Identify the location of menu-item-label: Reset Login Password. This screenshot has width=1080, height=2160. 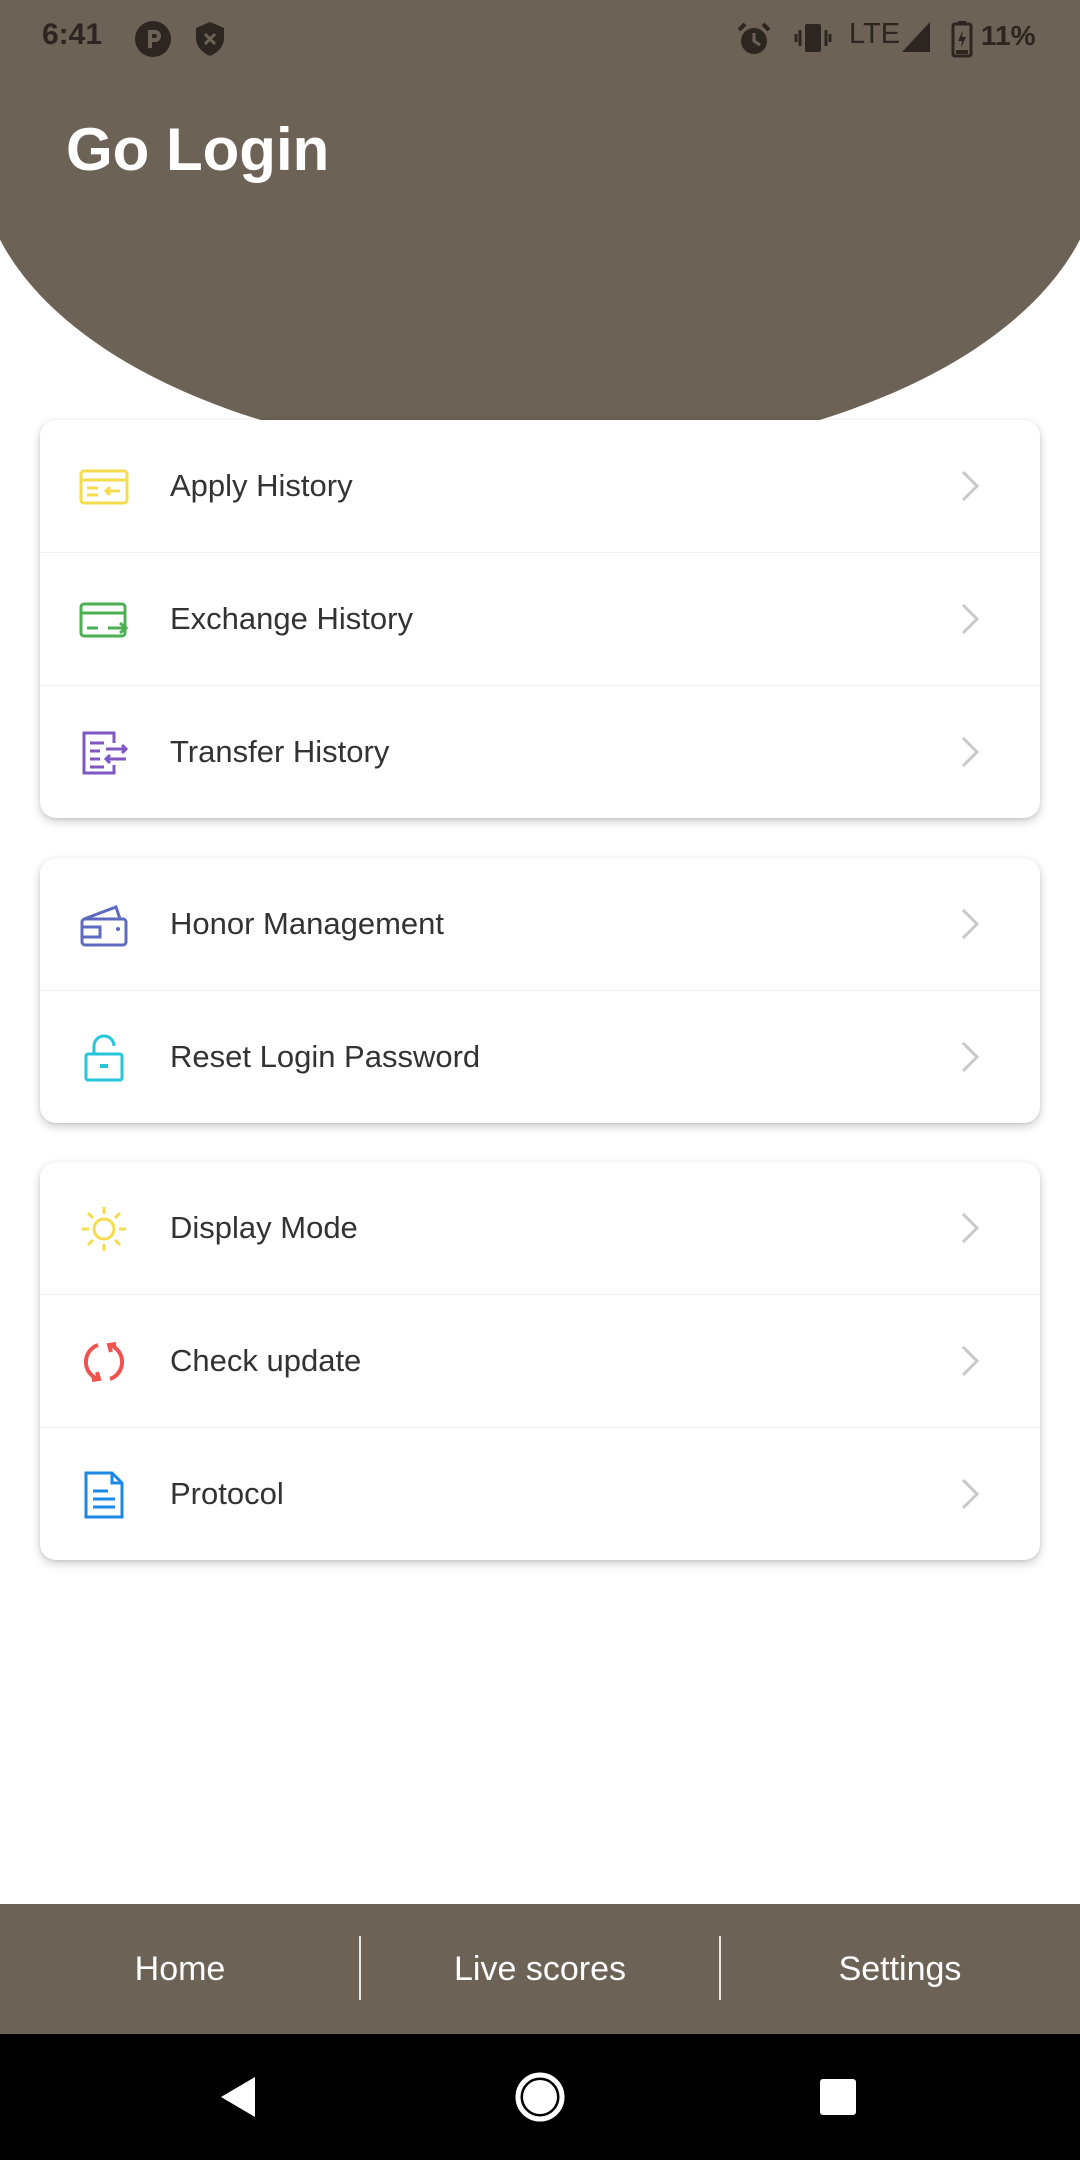
(325, 1056).